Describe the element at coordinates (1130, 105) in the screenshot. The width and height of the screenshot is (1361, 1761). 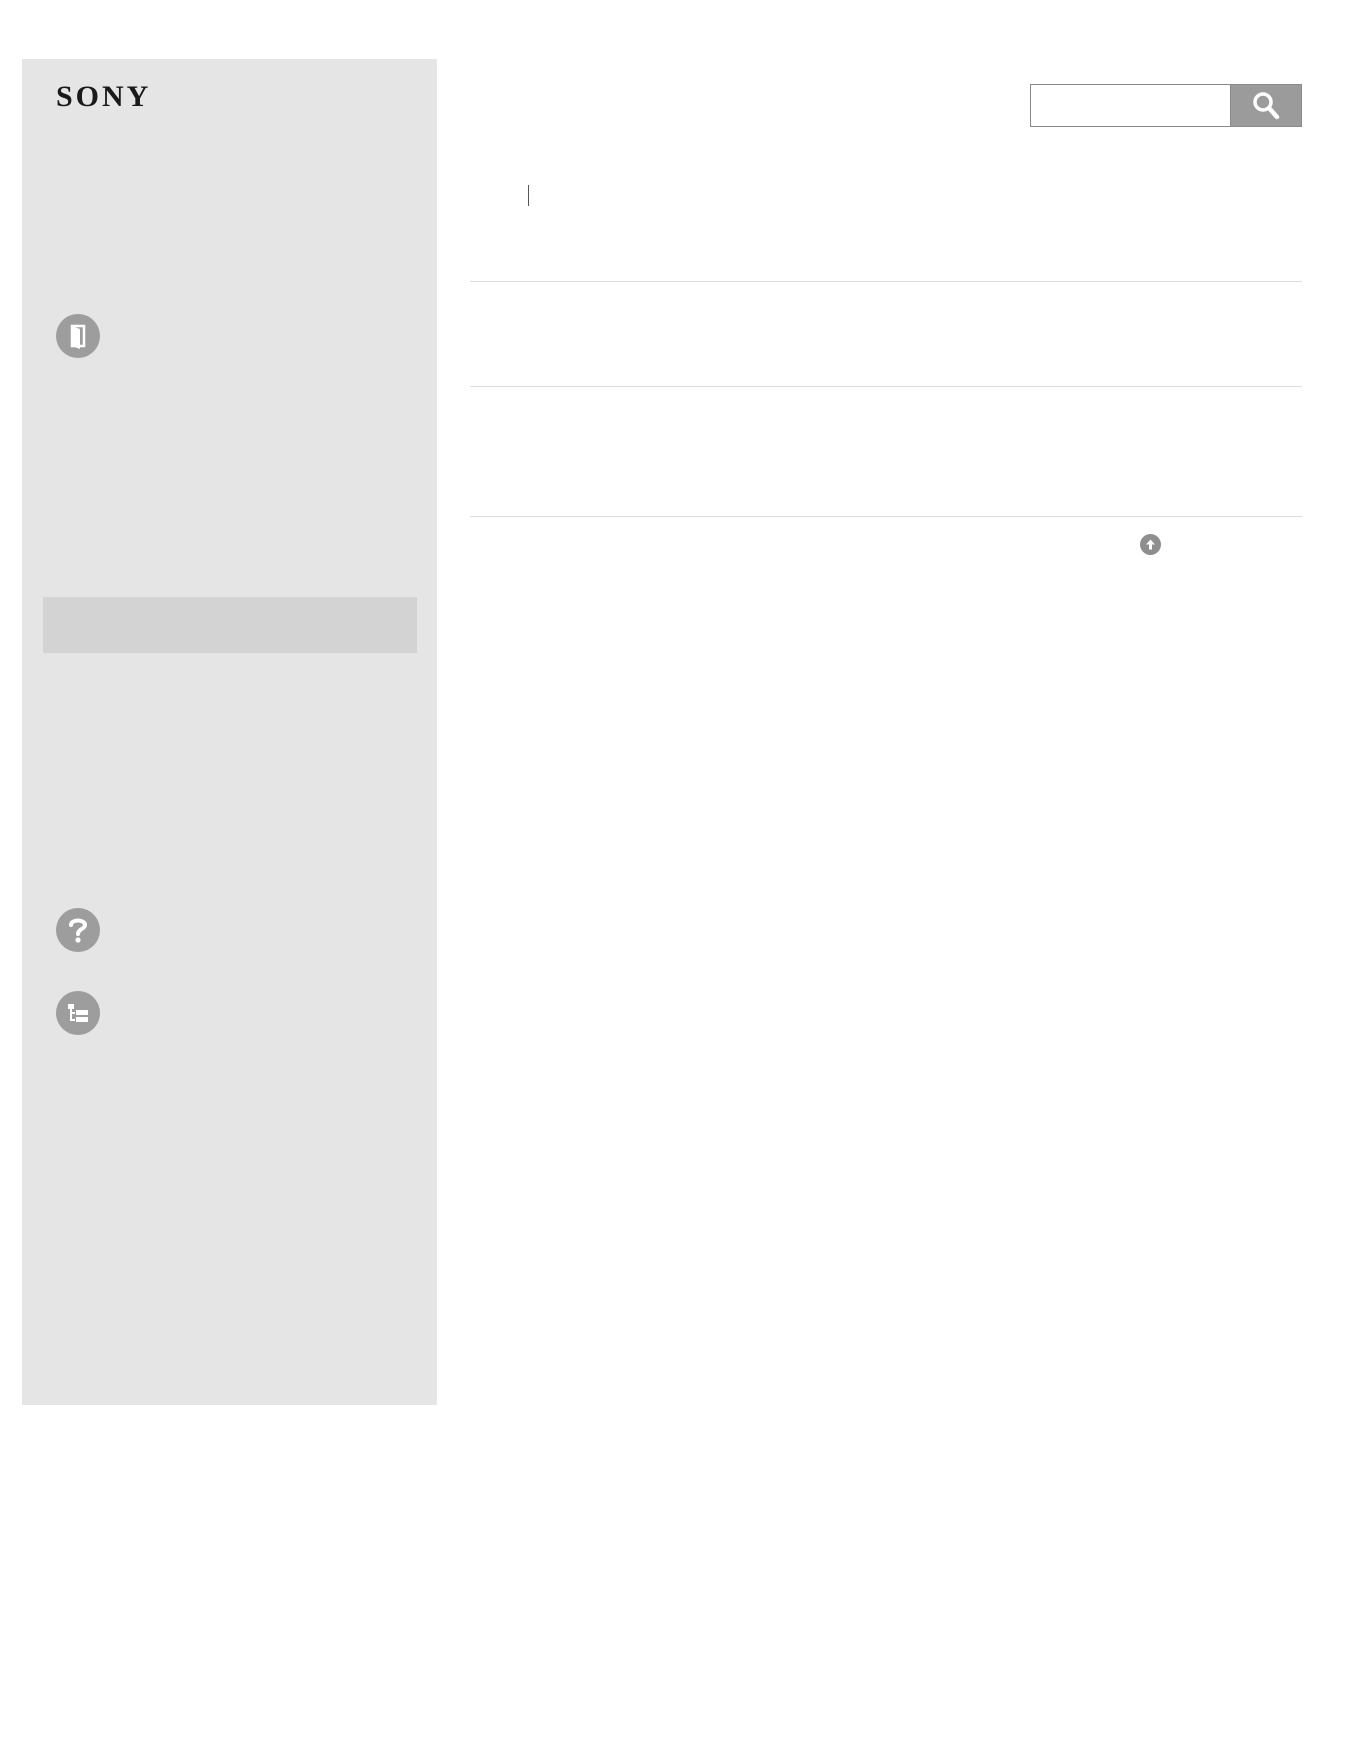
I see `search-input` at that location.